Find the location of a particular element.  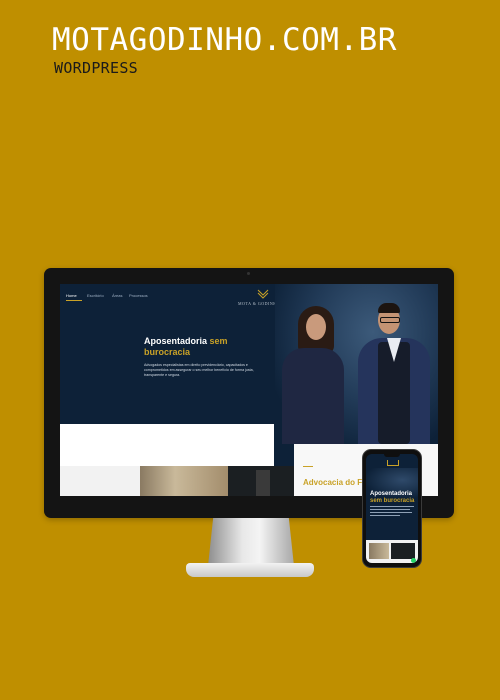

section-divider is located at coordinates (308, 466).